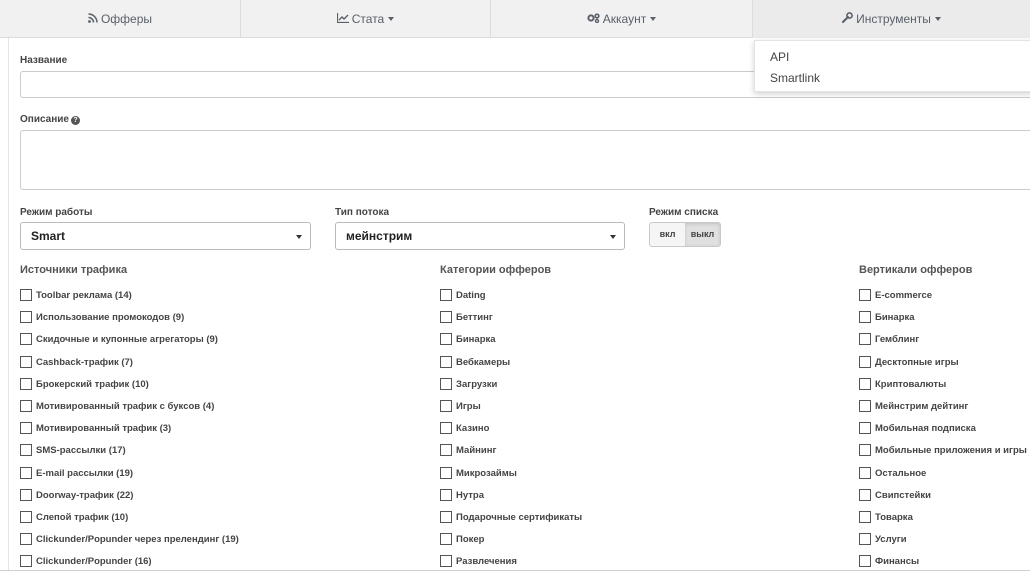  What do you see at coordinates (475, 362) in the screenshot?
I see `offer-category-checkbox-item: Вебкамеры` at bounding box center [475, 362].